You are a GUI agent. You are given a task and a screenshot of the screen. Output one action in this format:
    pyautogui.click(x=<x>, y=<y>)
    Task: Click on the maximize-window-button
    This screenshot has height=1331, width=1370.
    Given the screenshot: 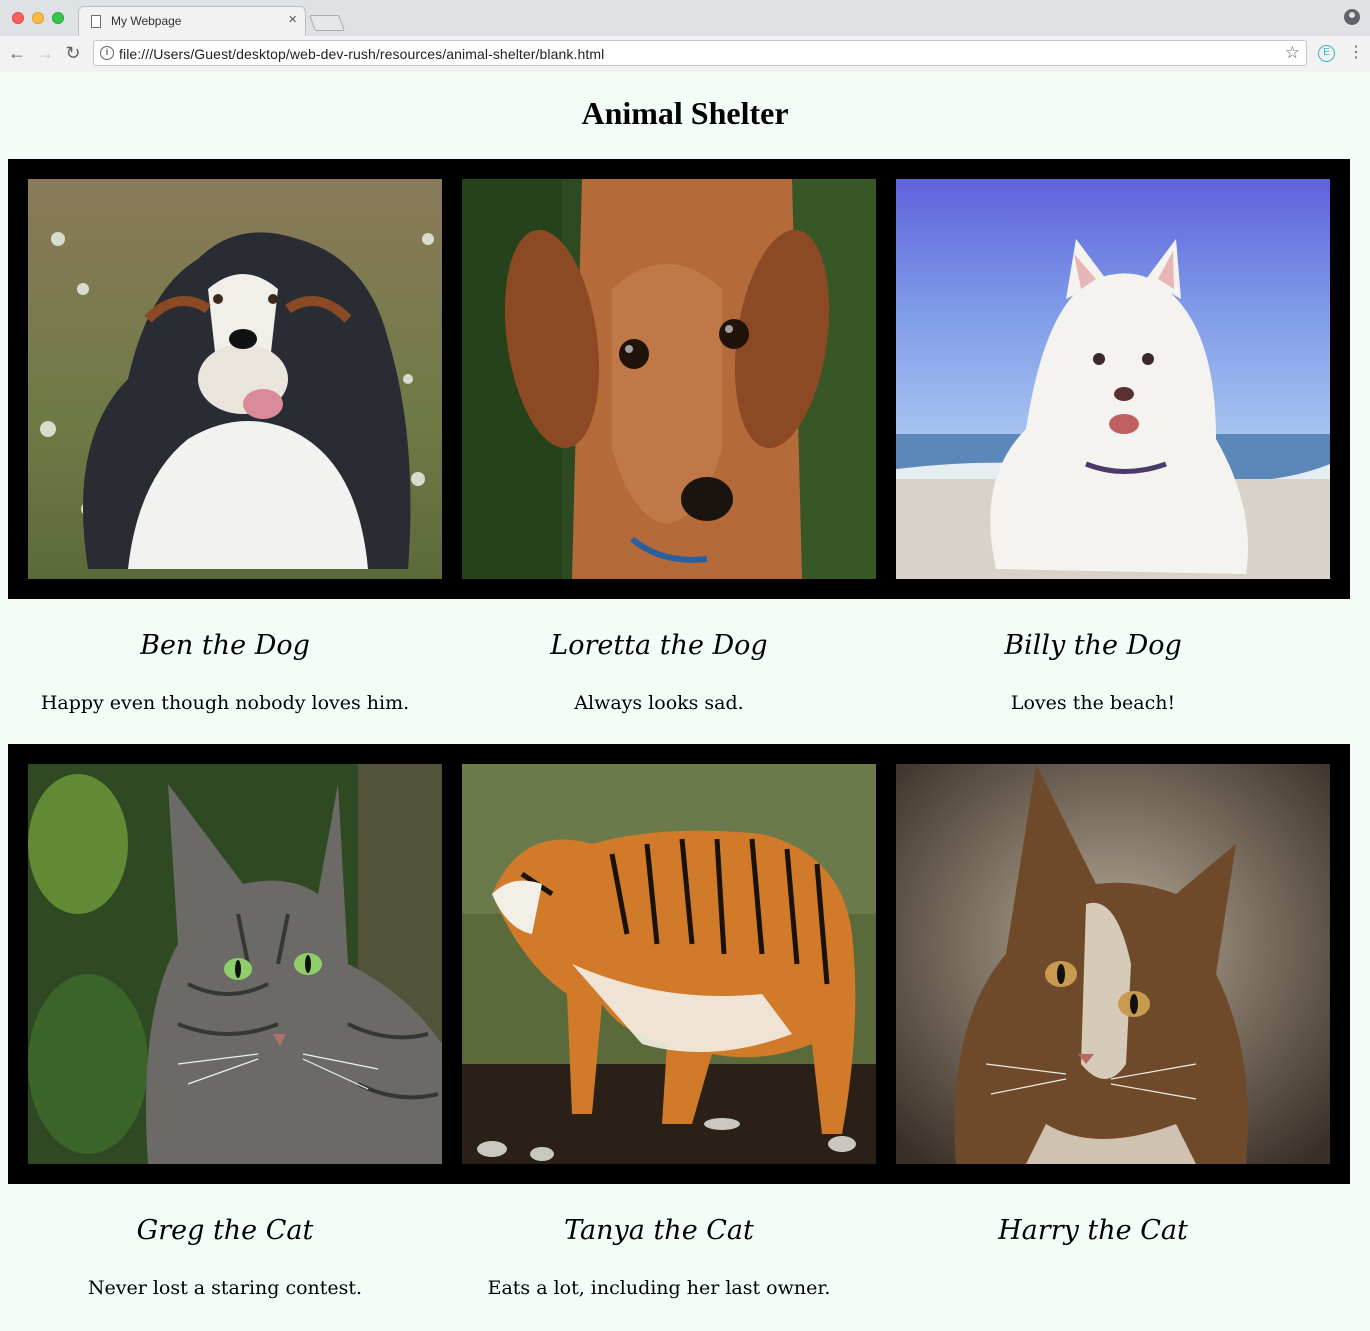 What is the action you would take?
    pyautogui.click(x=58, y=18)
    